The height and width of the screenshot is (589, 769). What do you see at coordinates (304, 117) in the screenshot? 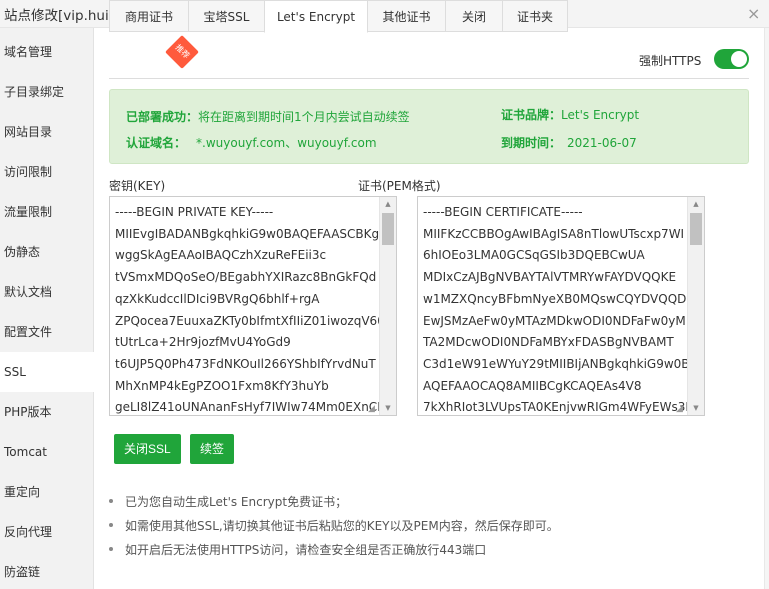
I see `deployed-value: 将在距离到期时间1个月内尝试自动续签` at bounding box center [304, 117].